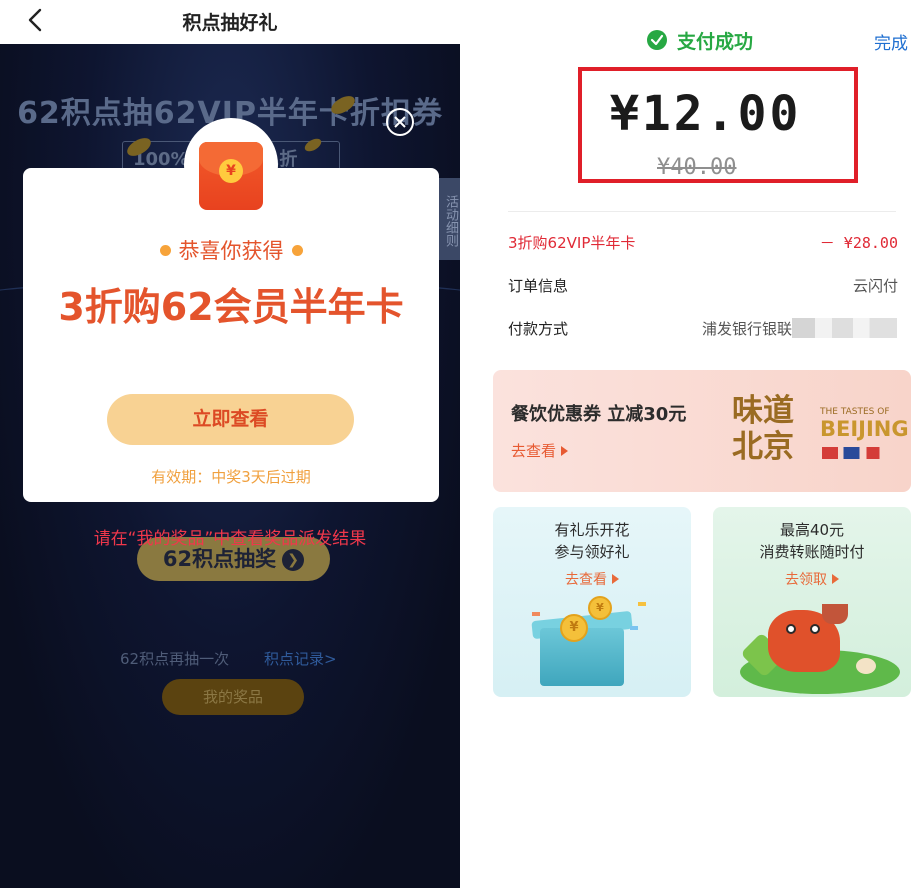 This screenshot has width=922, height=888. I want to click on draw-button-label: 62积点抽奖, so click(219, 559).